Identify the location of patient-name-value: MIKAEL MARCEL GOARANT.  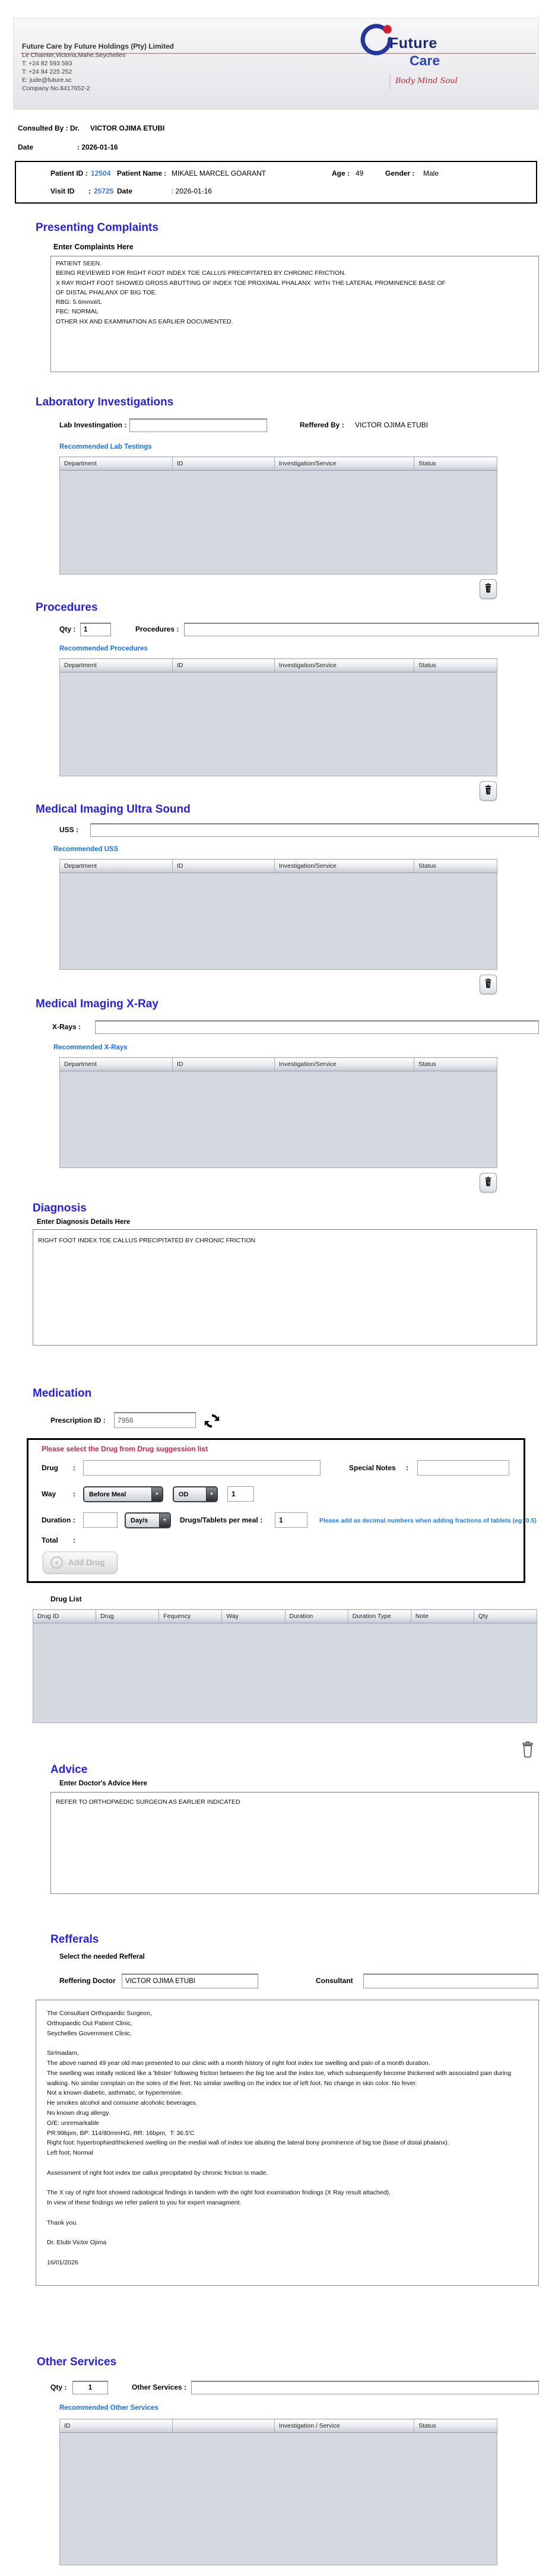
(219, 173).